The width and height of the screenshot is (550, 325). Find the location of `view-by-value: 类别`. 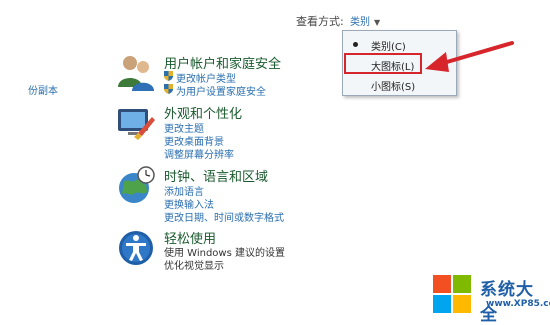

view-by-value: 类别 is located at coordinates (360, 22).